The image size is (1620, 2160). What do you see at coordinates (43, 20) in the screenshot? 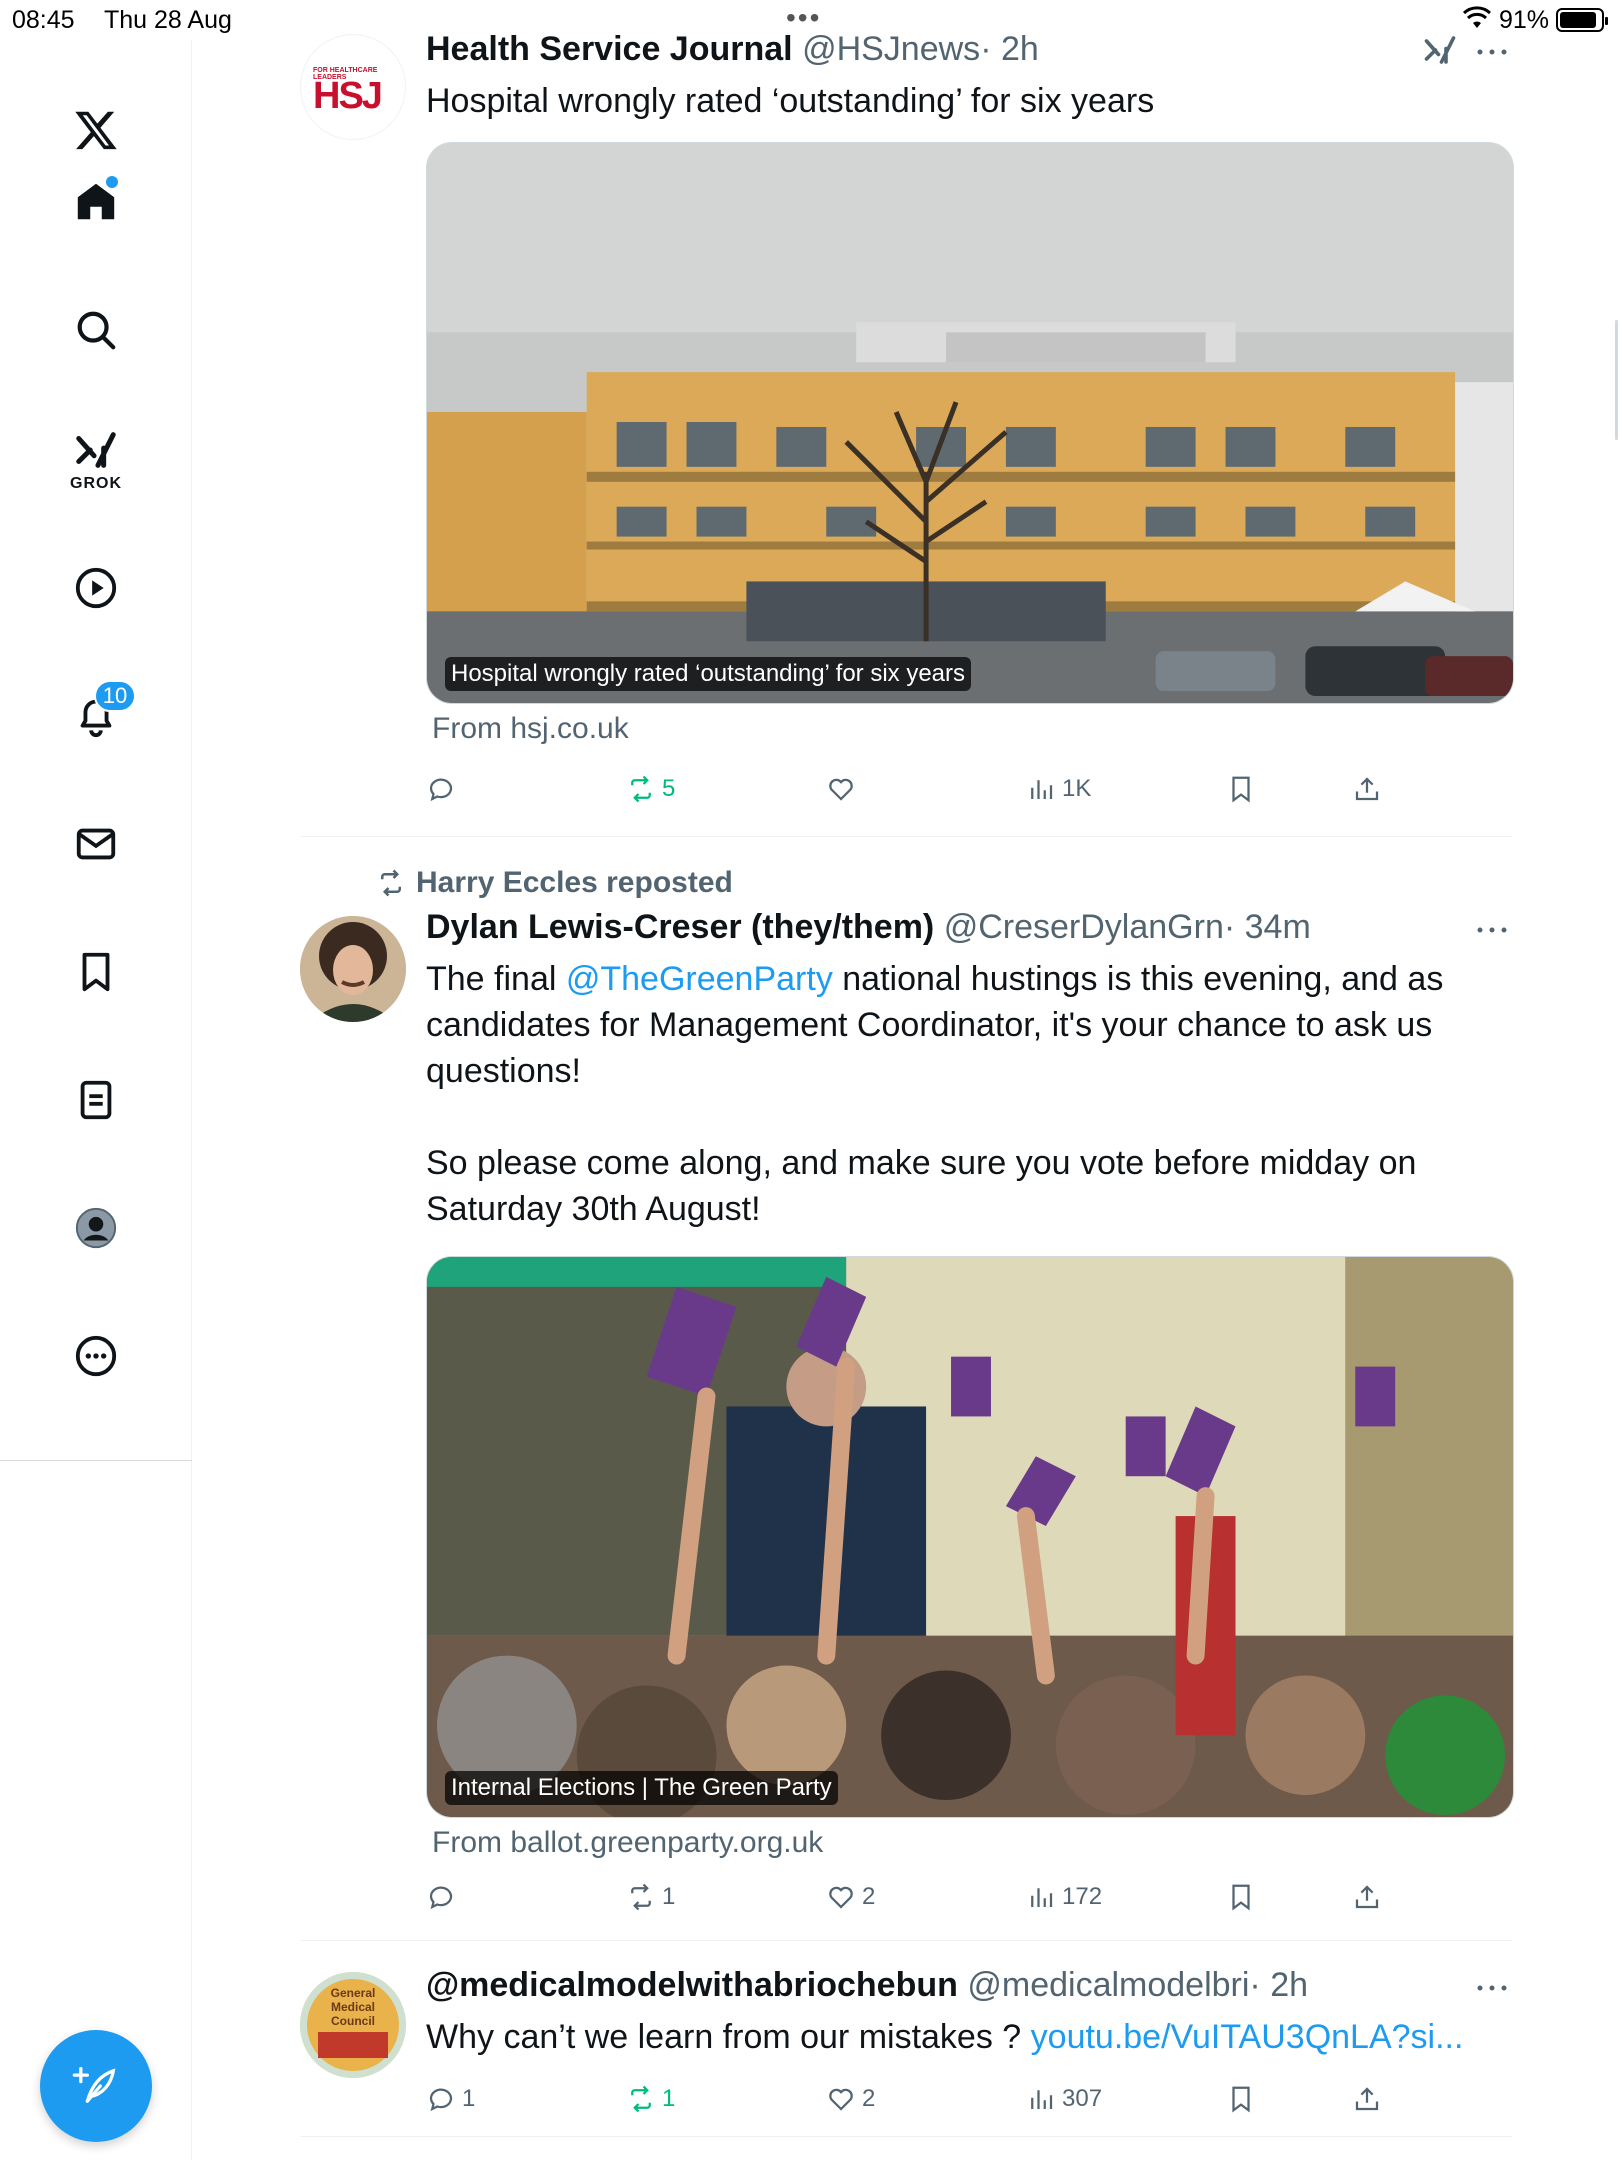
I see `status-time: 08:45` at bounding box center [43, 20].